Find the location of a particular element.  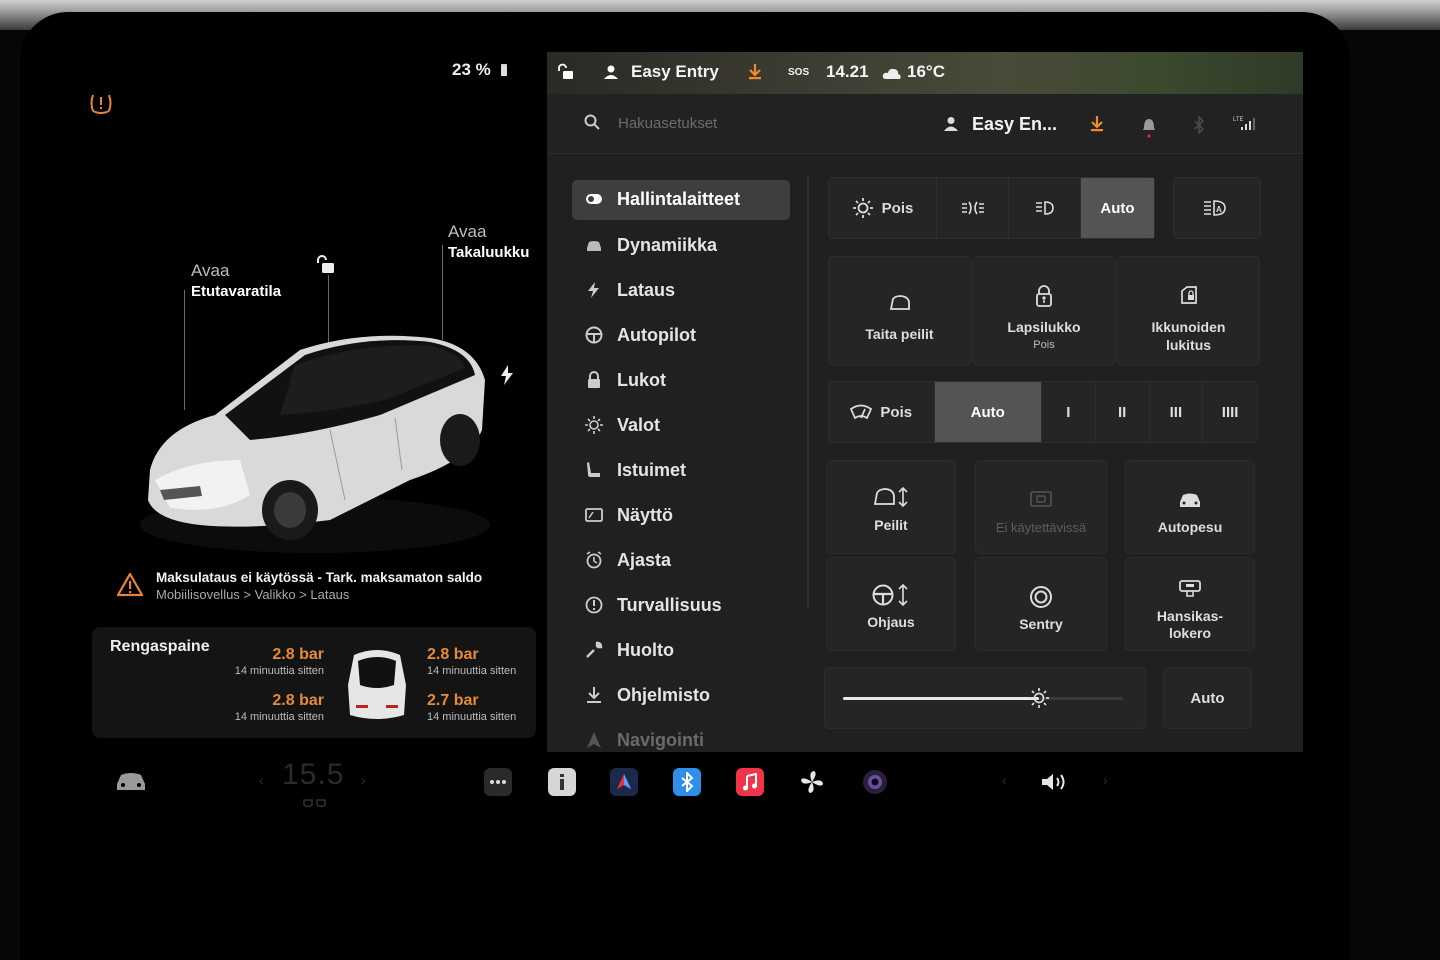

menu-scrollbar is located at coordinates (808, 392).